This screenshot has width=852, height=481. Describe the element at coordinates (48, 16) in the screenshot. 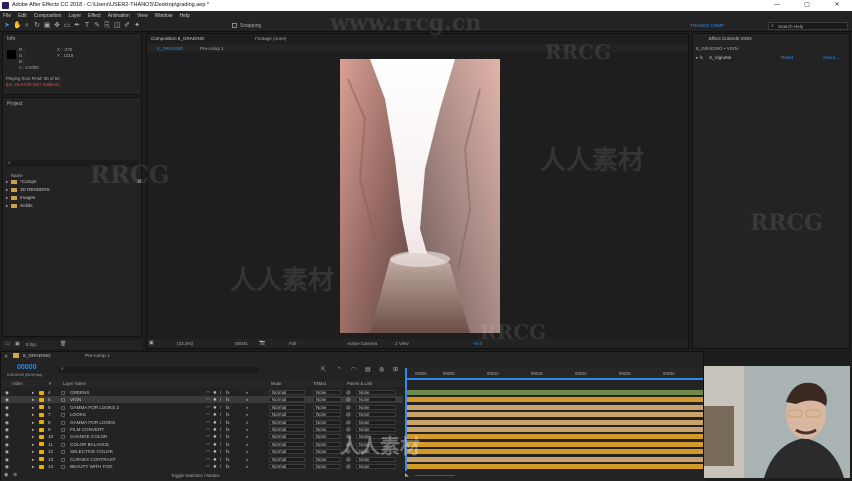

I see `menu-composition: Composition` at that location.